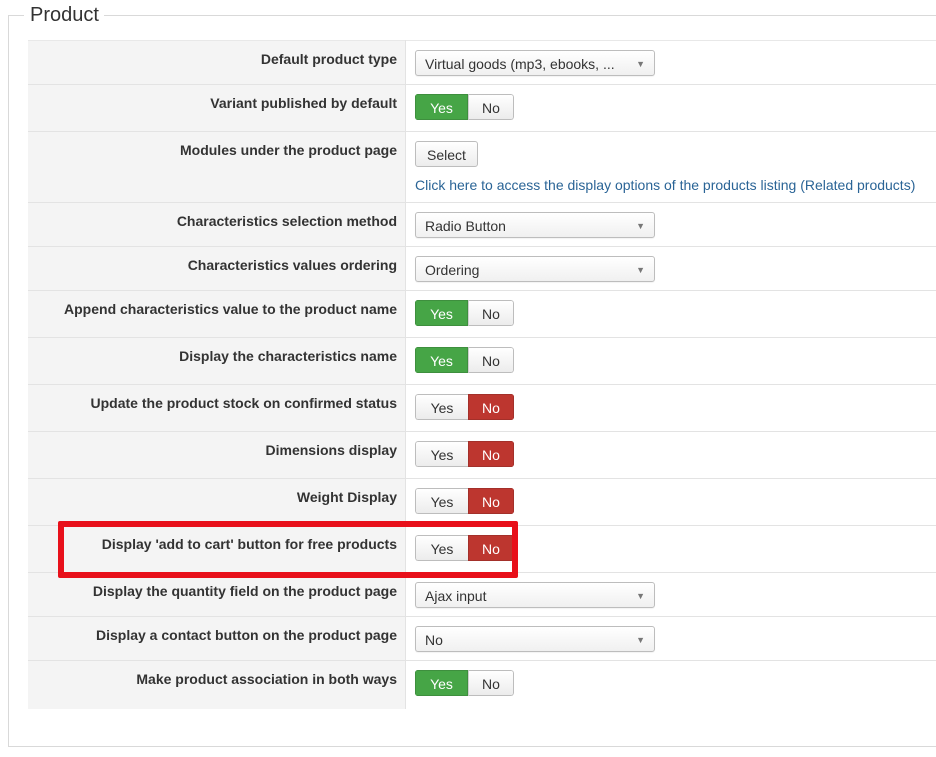 This screenshot has width=936, height=757. I want to click on option-row-variant-published: Variant published by default Yes No, so click(482, 108).